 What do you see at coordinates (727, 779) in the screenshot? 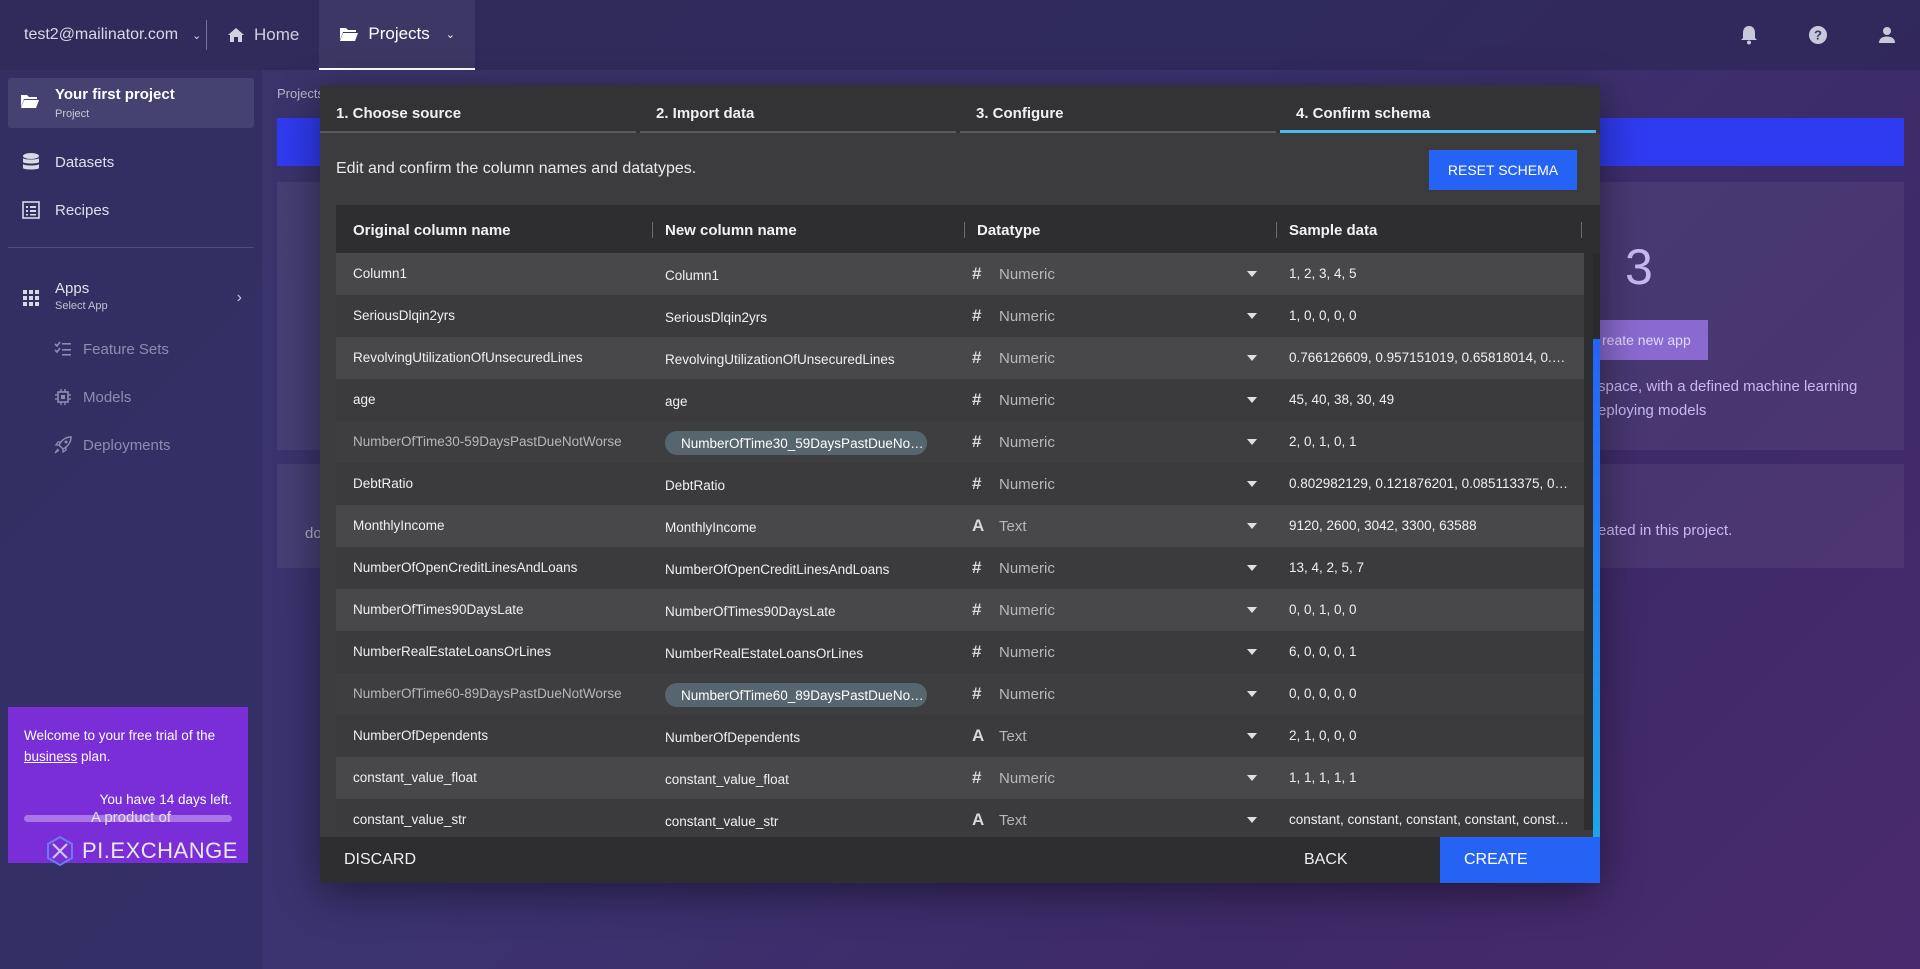
I see `new-column-name-input: constant_value_float` at bounding box center [727, 779].